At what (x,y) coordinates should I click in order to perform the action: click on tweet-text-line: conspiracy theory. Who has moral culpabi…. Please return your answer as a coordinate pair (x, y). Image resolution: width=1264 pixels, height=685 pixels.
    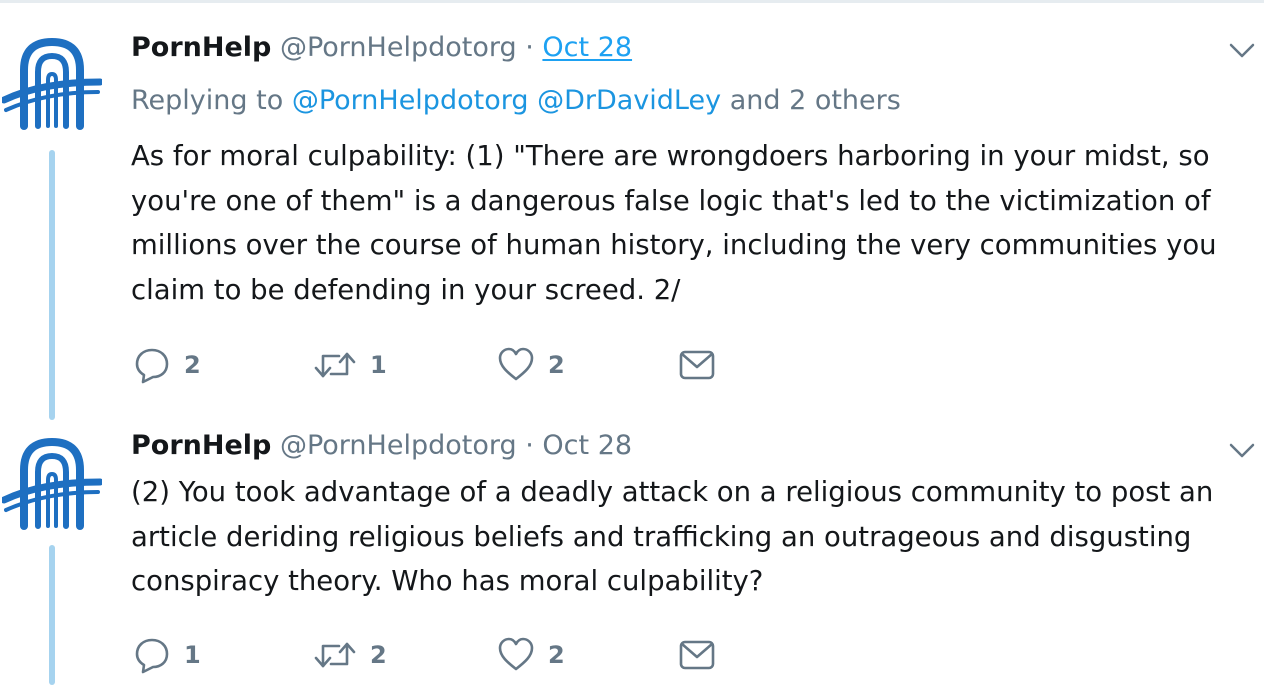
    Looking at the image, I should click on (447, 581).